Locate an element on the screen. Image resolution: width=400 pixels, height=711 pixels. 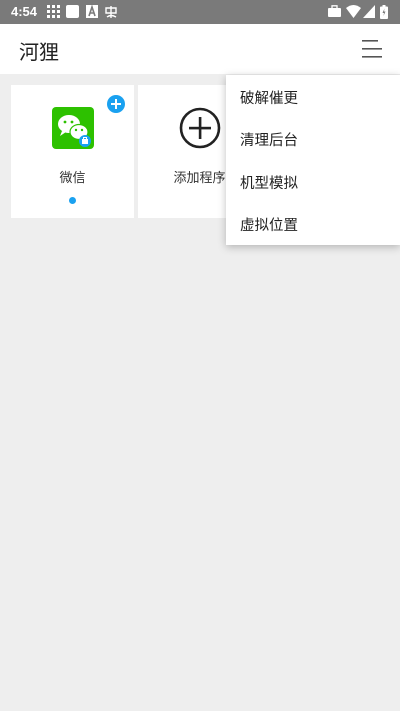
menu-item-device-simulation: 机型模拟 is located at coordinates (269, 182).